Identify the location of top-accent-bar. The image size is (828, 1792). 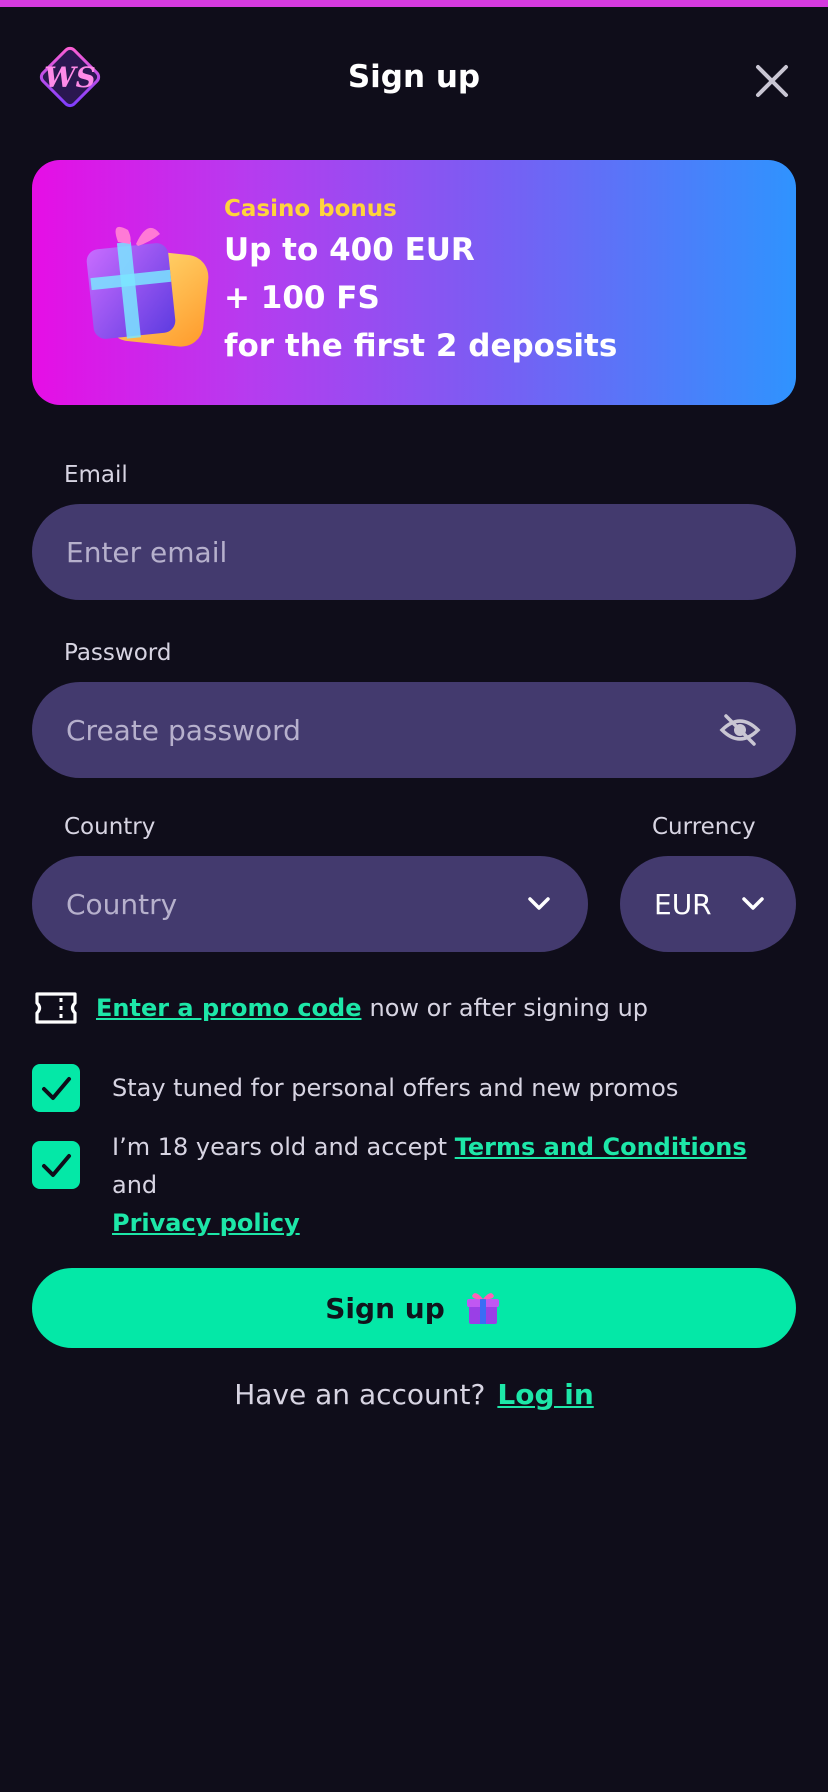
(414, 3).